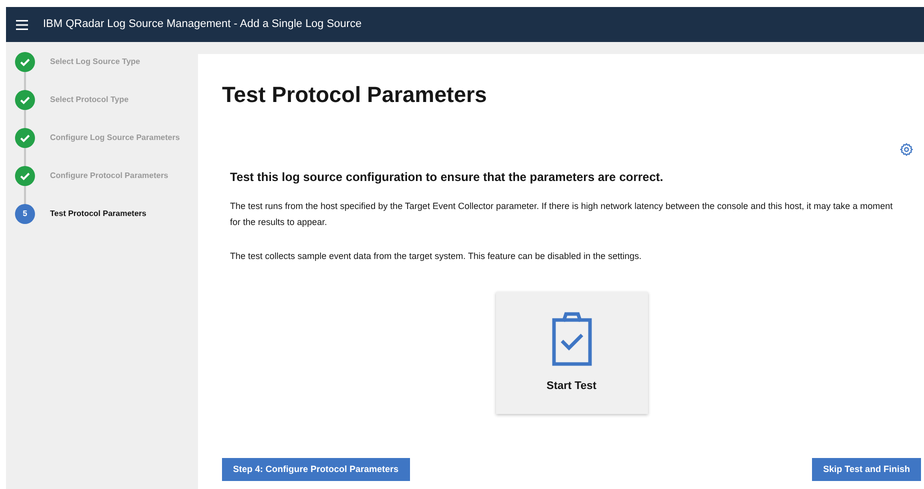  What do you see at coordinates (95, 62) in the screenshot?
I see `step-label: Select Log Source Type` at bounding box center [95, 62].